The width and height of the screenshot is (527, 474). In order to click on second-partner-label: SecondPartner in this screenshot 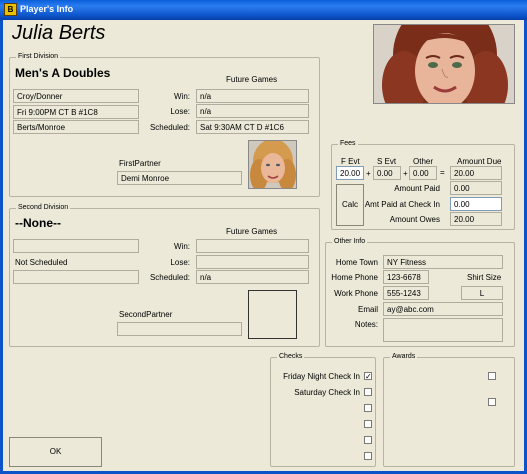, I will do `click(146, 314)`.